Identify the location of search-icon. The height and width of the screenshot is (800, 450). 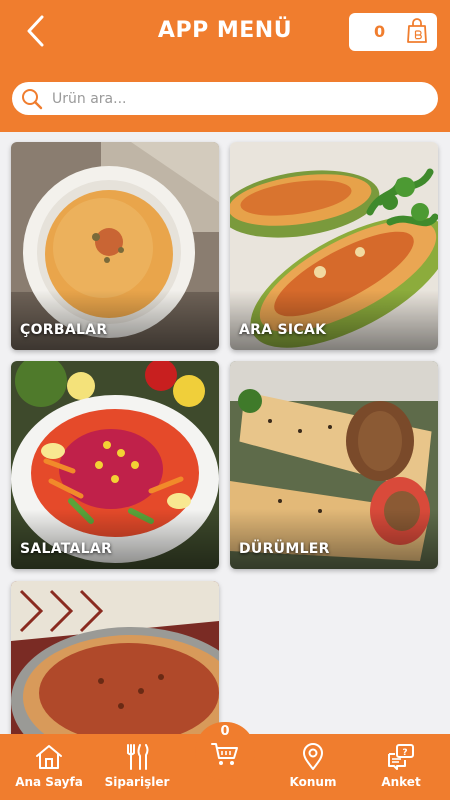
(32, 99).